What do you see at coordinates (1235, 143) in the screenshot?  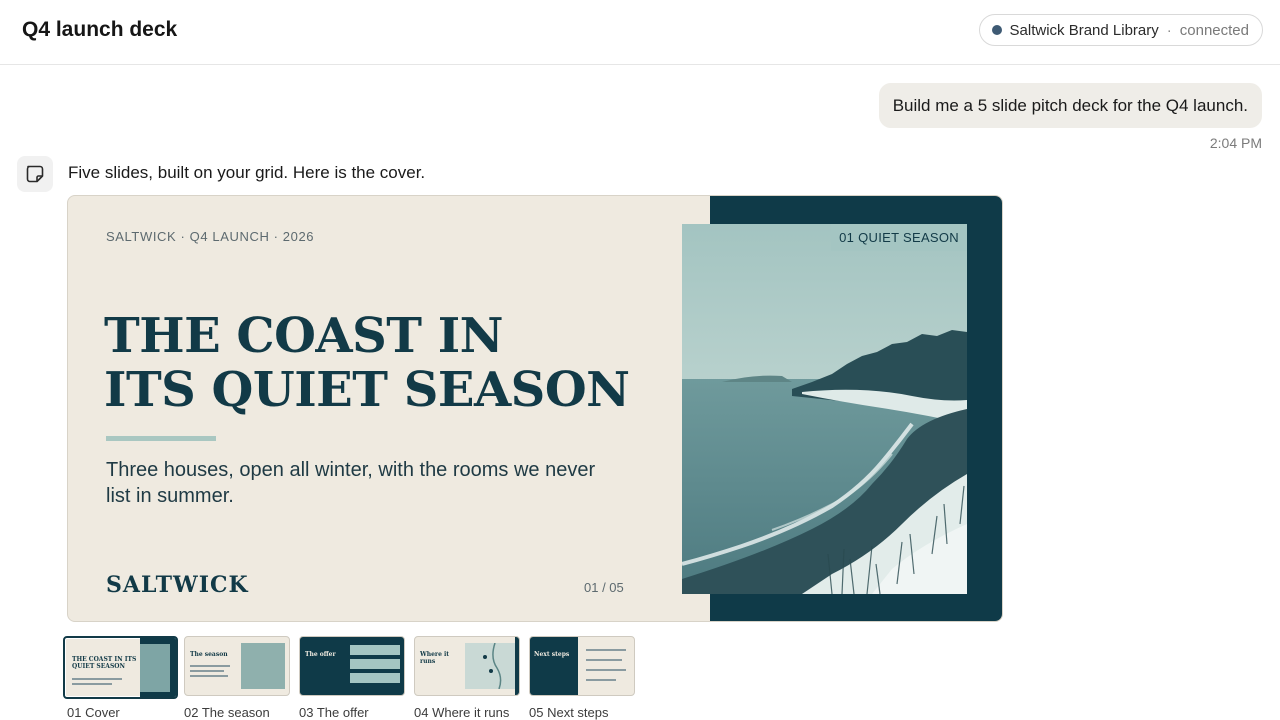 I see `message-timestamp: 2:04 PM` at bounding box center [1235, 143].